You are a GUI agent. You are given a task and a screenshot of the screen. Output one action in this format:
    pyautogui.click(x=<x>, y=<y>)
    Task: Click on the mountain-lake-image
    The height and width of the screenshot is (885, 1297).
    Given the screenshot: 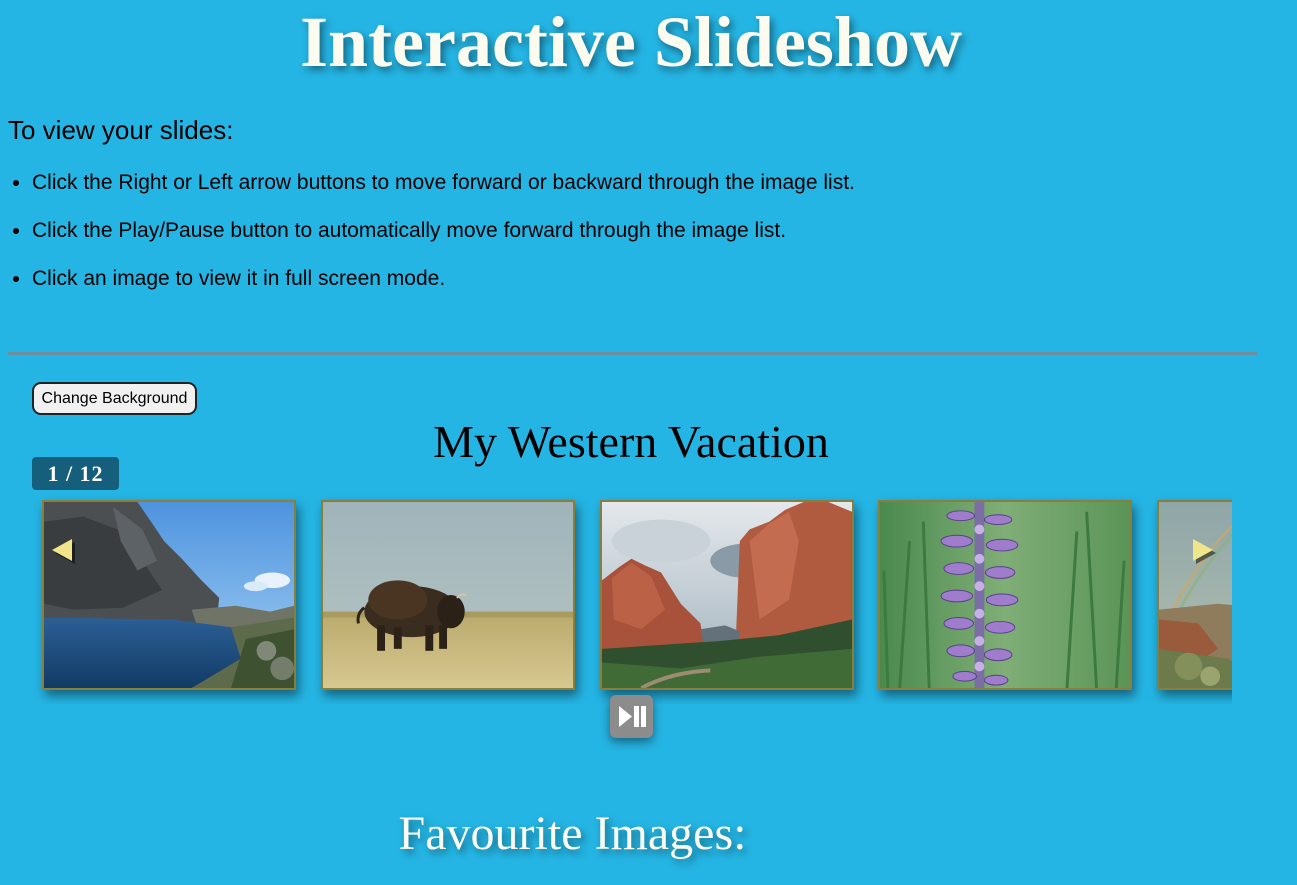 What is the action you would take?
    pyautogui.click(x=169, y=595)
    